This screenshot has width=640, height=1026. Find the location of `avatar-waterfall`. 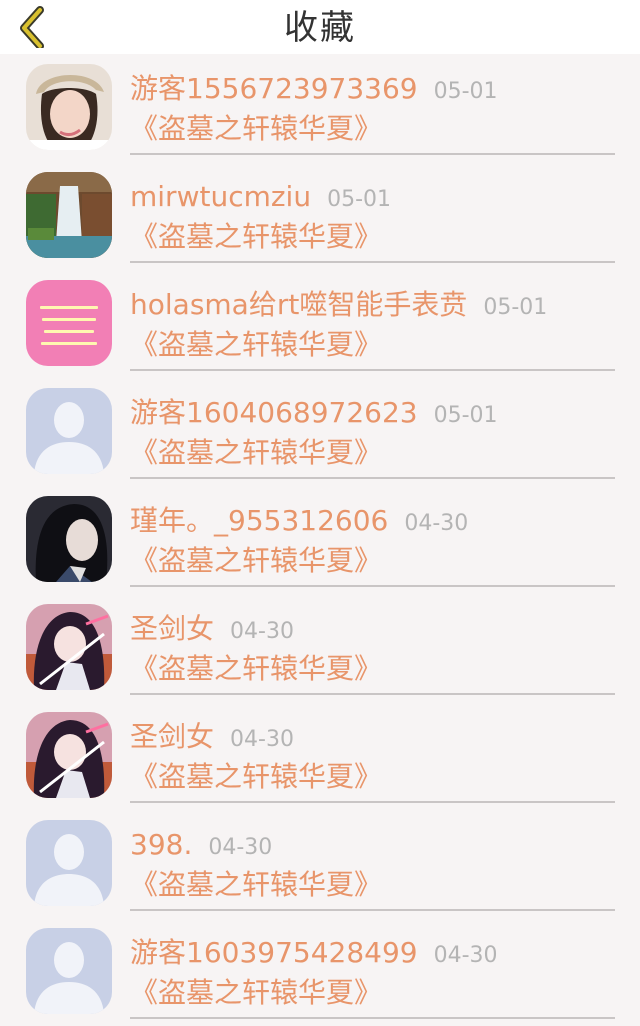

avatar-waterfall is located at coordinates (69, 215).